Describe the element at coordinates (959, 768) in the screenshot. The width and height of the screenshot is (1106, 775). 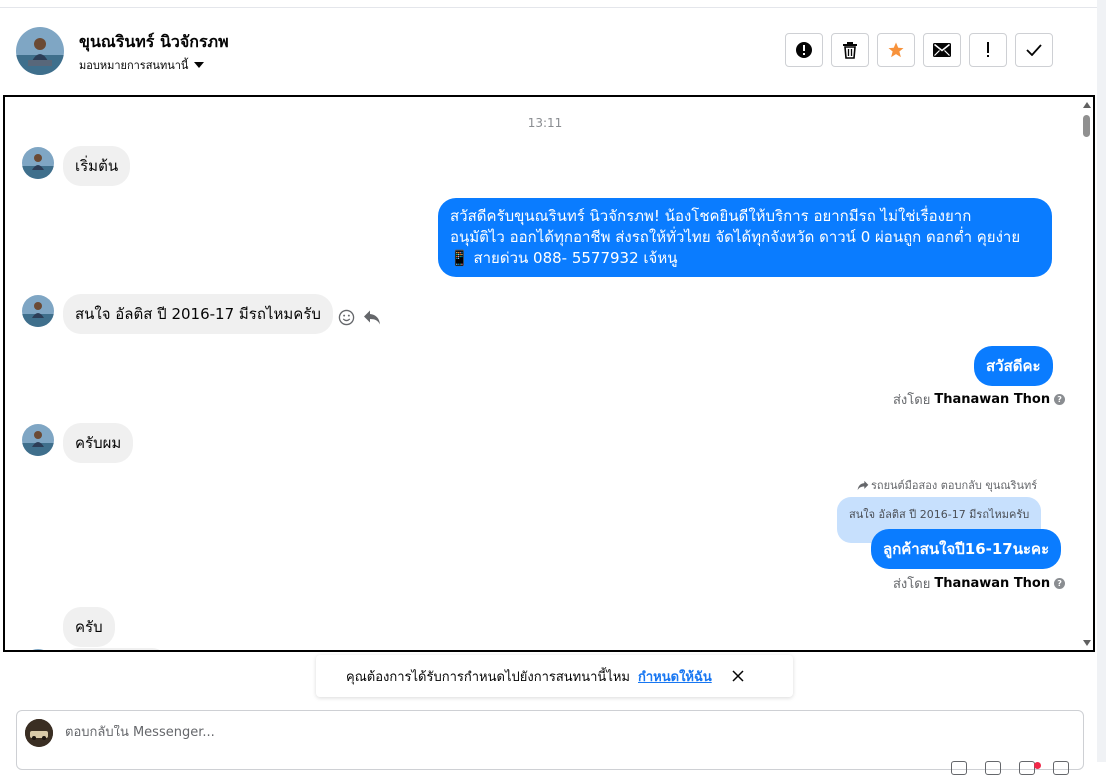
I see `tag-icon` at that location.